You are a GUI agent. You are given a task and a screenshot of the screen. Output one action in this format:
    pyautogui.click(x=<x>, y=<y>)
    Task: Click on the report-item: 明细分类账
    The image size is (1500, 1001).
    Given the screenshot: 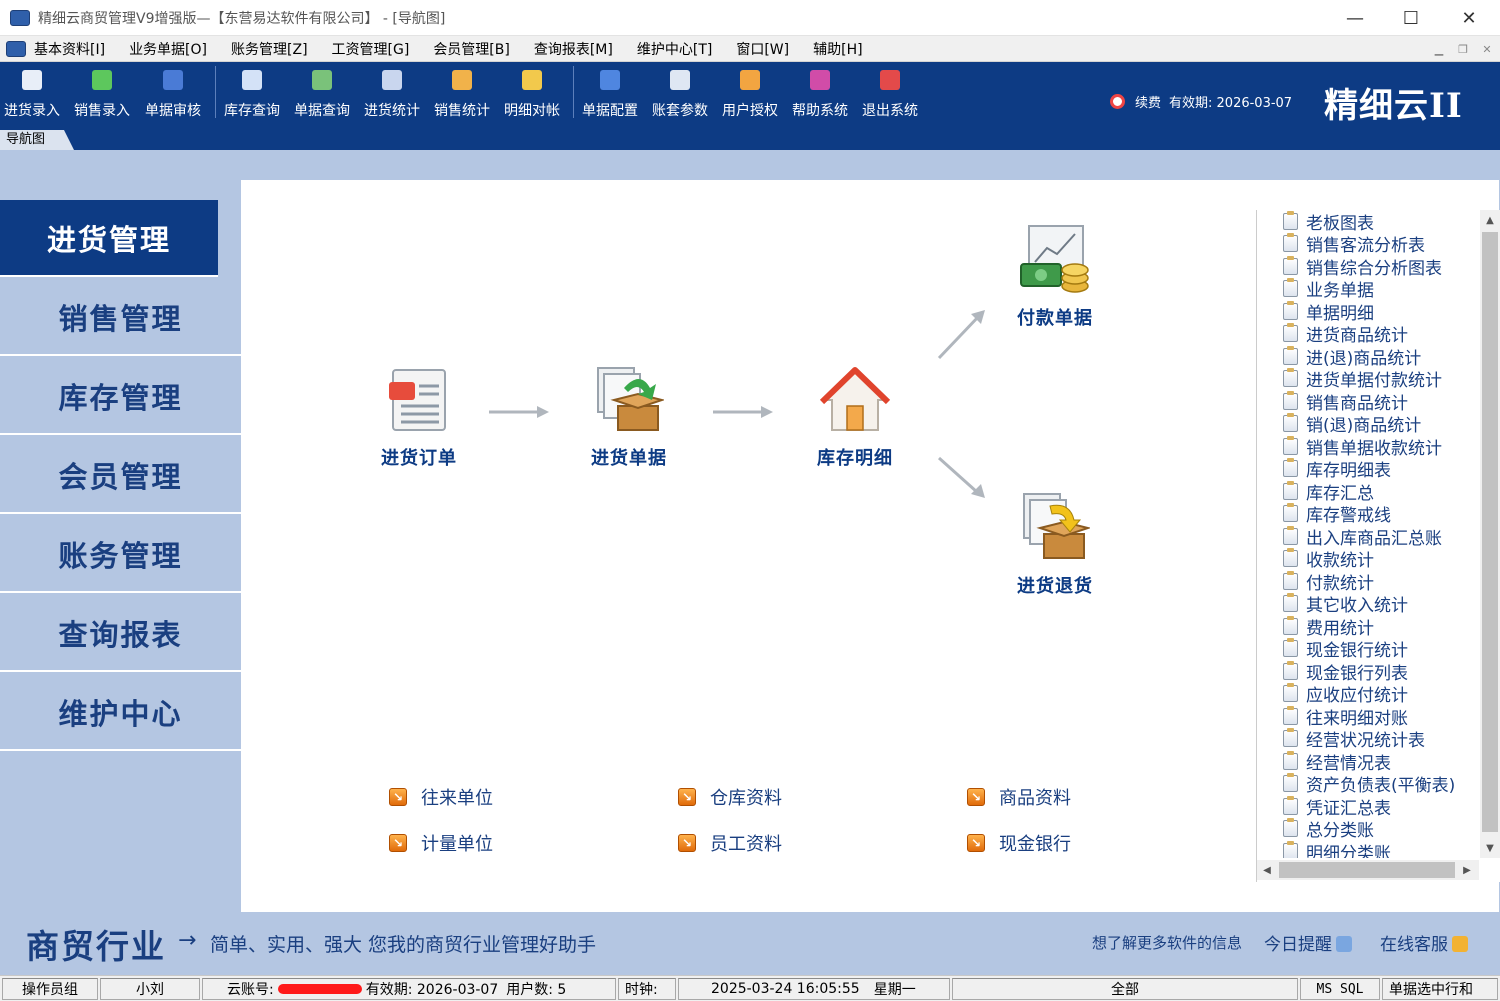 What is the action you would take?
    pyautogui.click(x=1368, y=849)
    